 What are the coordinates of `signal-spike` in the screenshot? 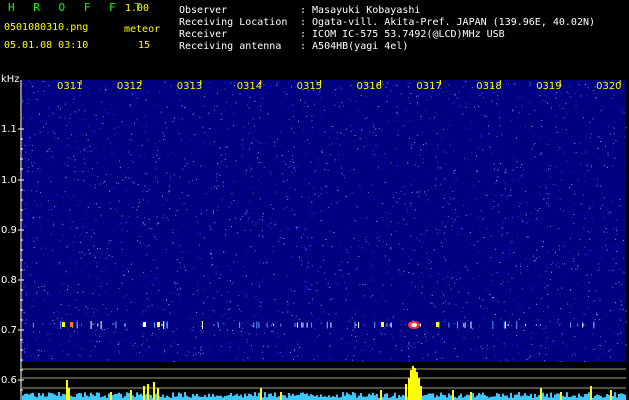 It's located at (67, 390).